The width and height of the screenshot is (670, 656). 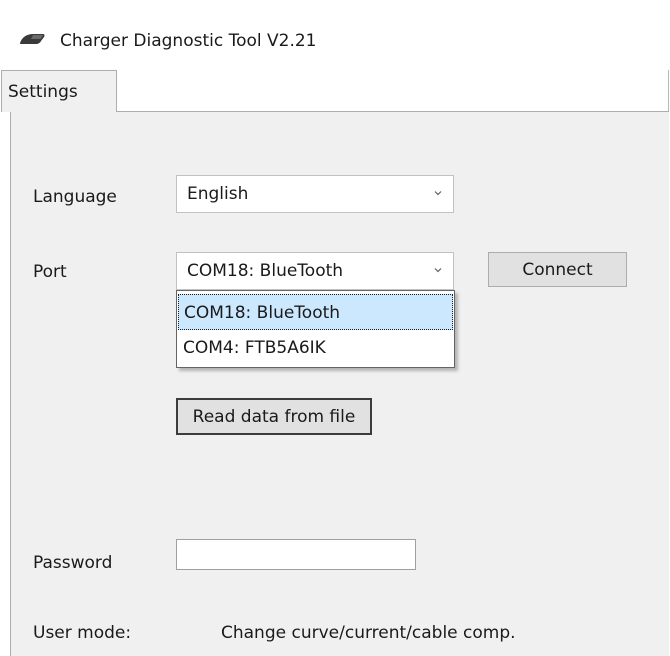 I want to click on read-data-from-file-label: Read data from file, so click(x=274, y=416).